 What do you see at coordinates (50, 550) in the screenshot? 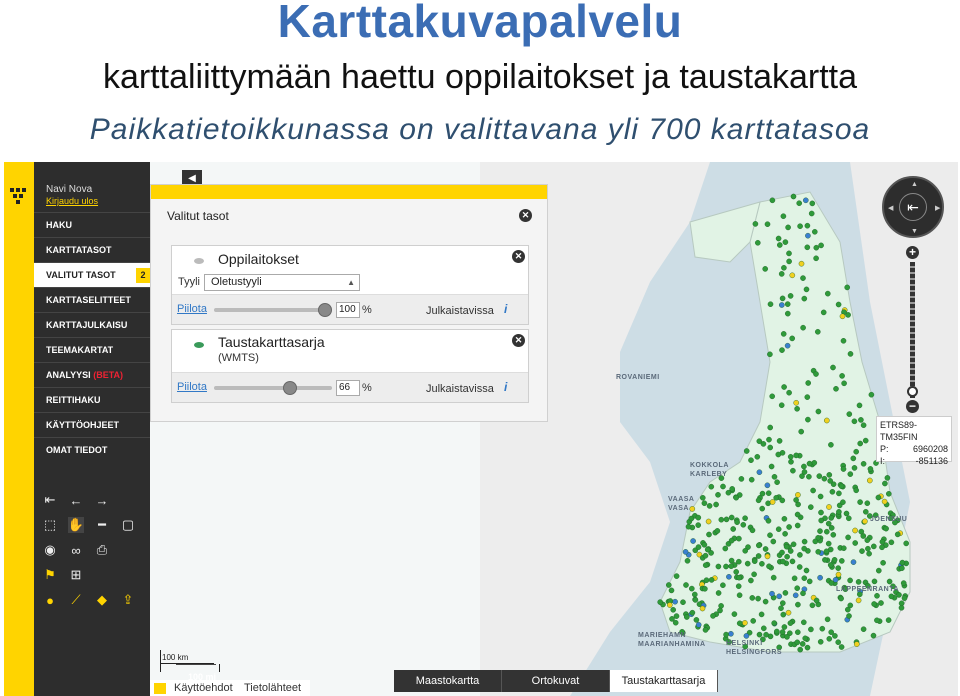
I see `camera-icon: ◉` at bounding box center [50, 550].